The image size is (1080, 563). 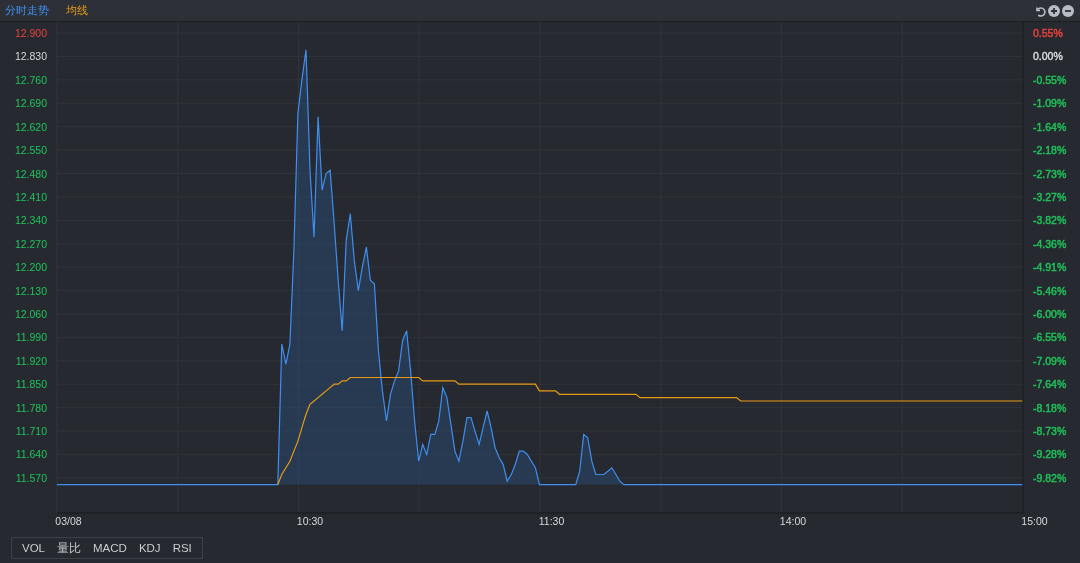 I want to click on y-axis-label: 11.570, so click(x=31, y=477).